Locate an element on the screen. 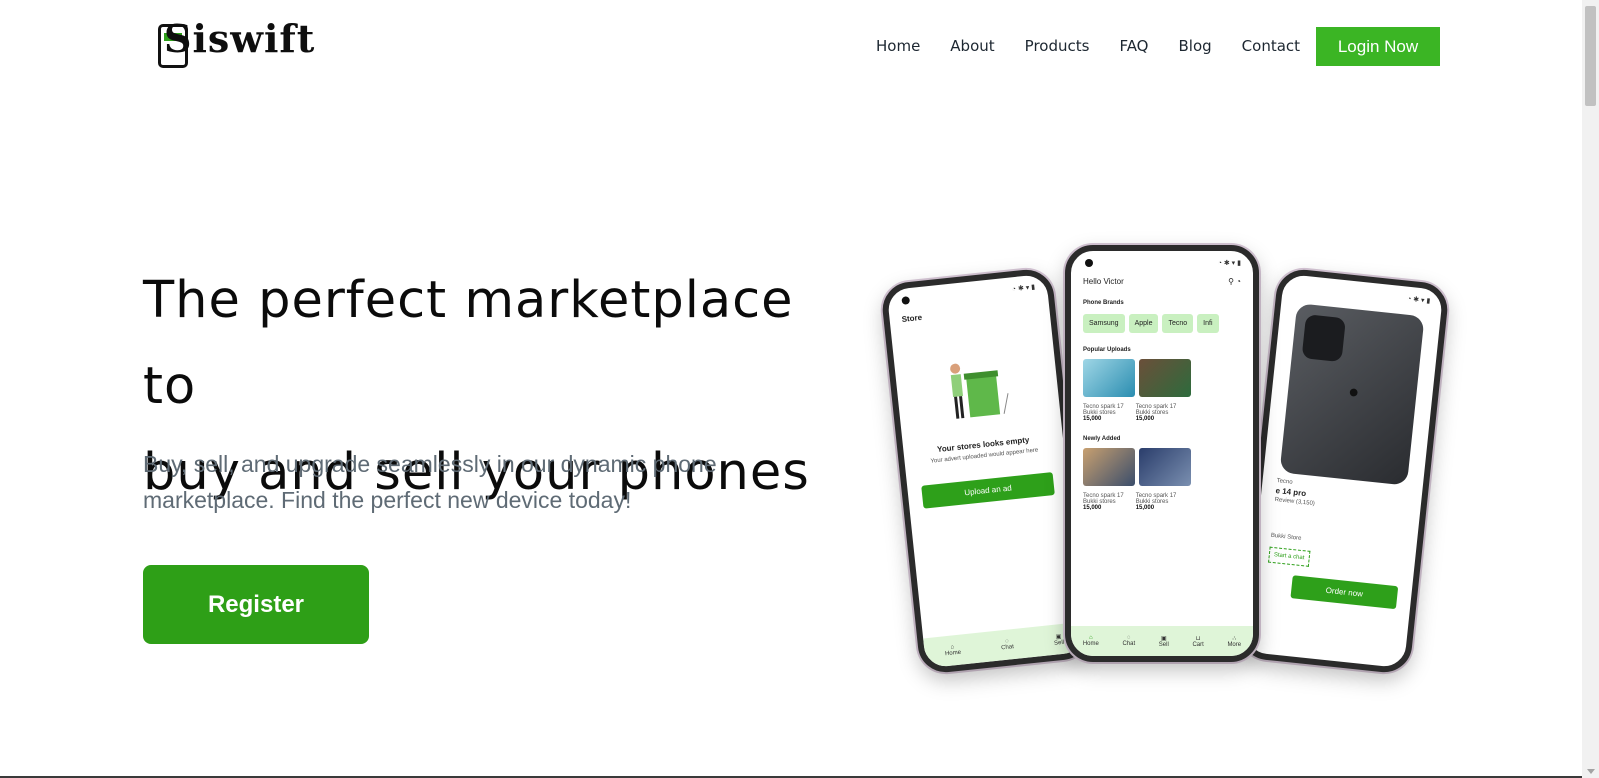 Image resolution: width=1599 pixels, height=778 pixels. tab-cart-label: Cart is located at coordinates (1198, 644).